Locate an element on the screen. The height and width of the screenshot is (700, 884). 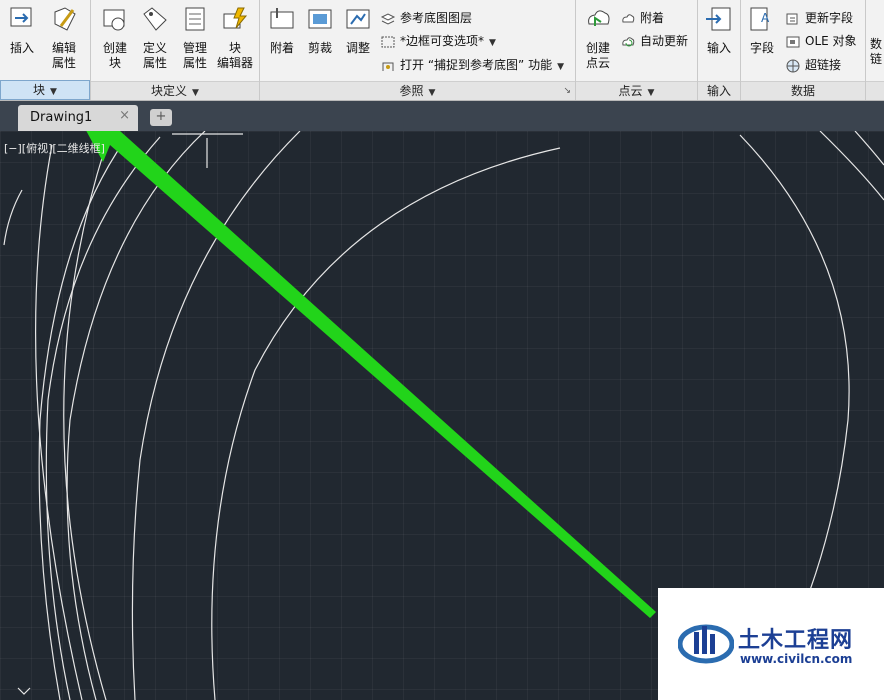
document-tab-bar: Drawing1 × + is located at coordinates (442, 116).